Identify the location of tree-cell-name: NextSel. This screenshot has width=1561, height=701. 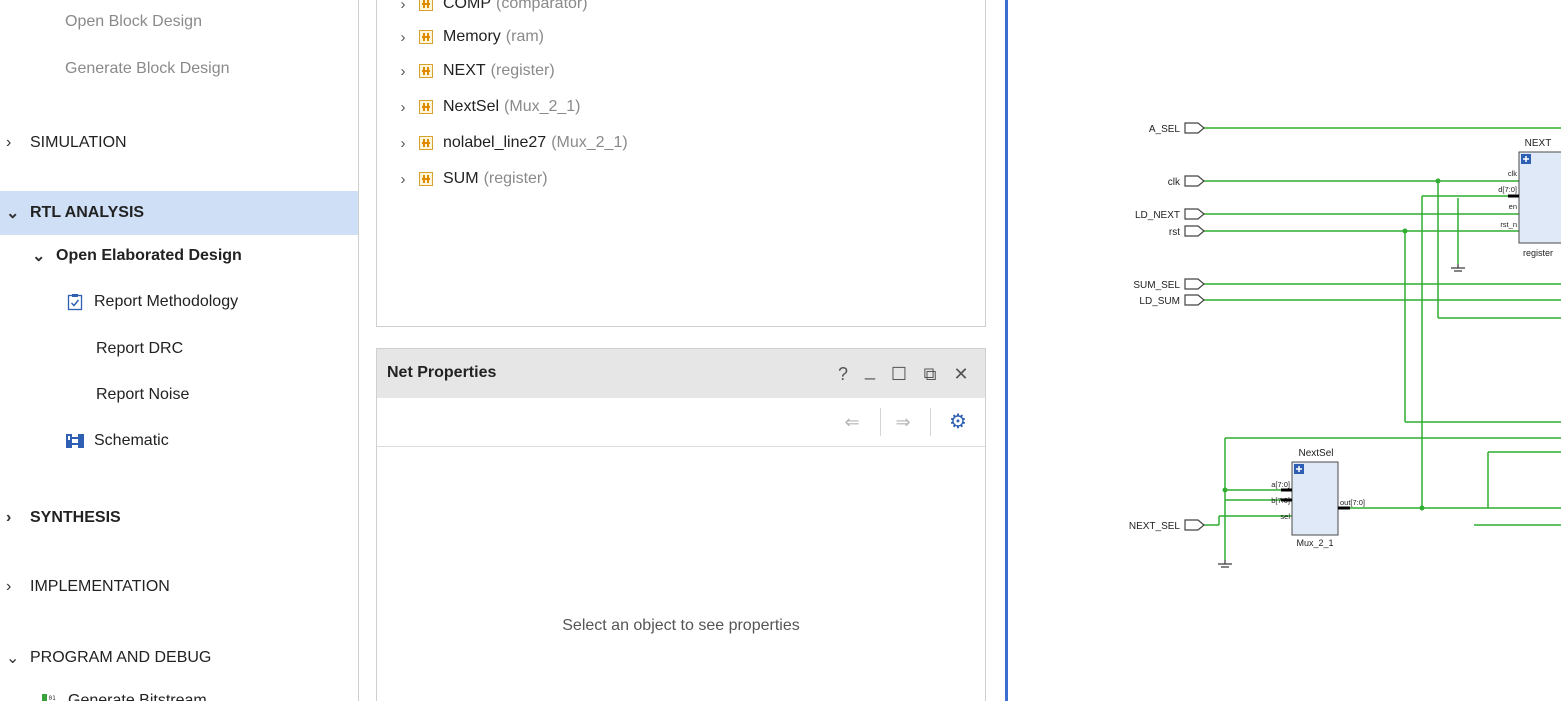
(471, 106).